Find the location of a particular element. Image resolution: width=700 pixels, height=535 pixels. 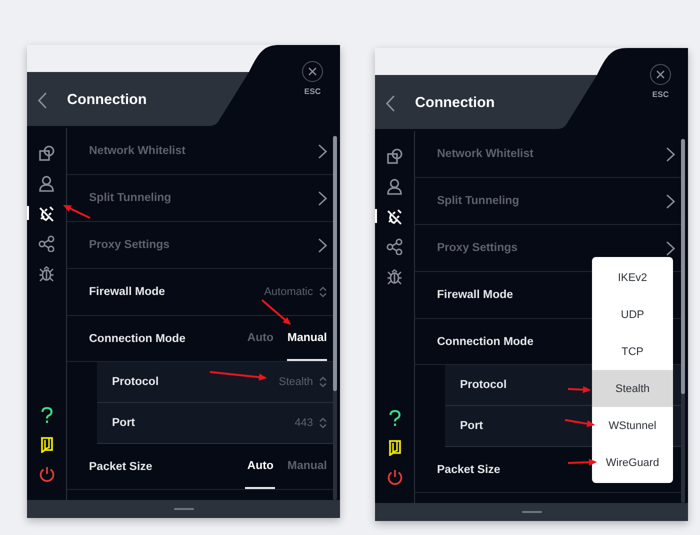

dropdown-option: WireGuard is located at coordinates (632, 462).